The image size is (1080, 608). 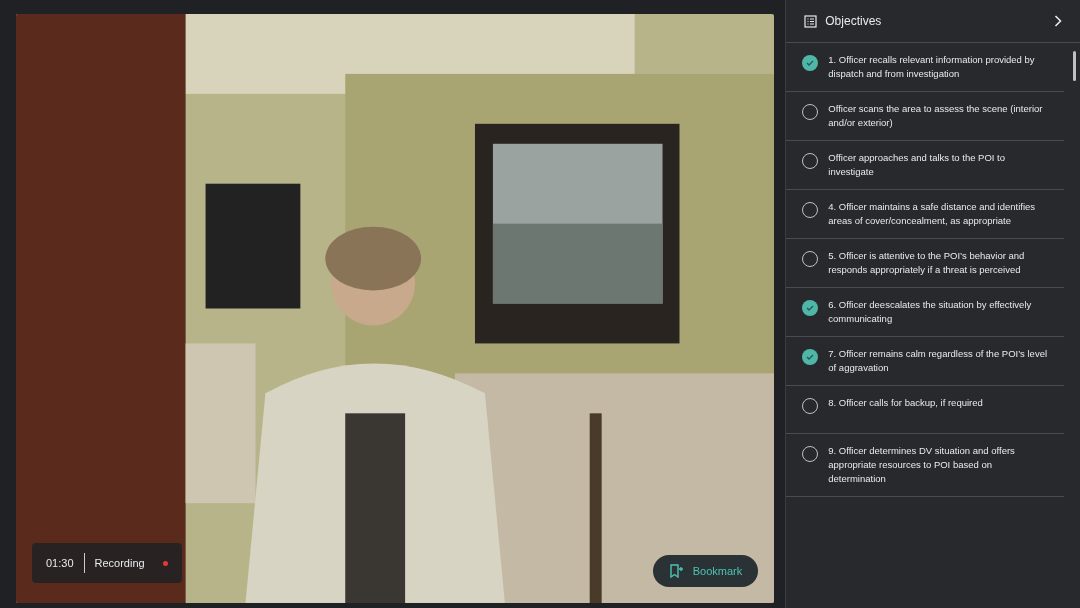 I want to click on chevron-right-icon, so click(x=1058, y=21).